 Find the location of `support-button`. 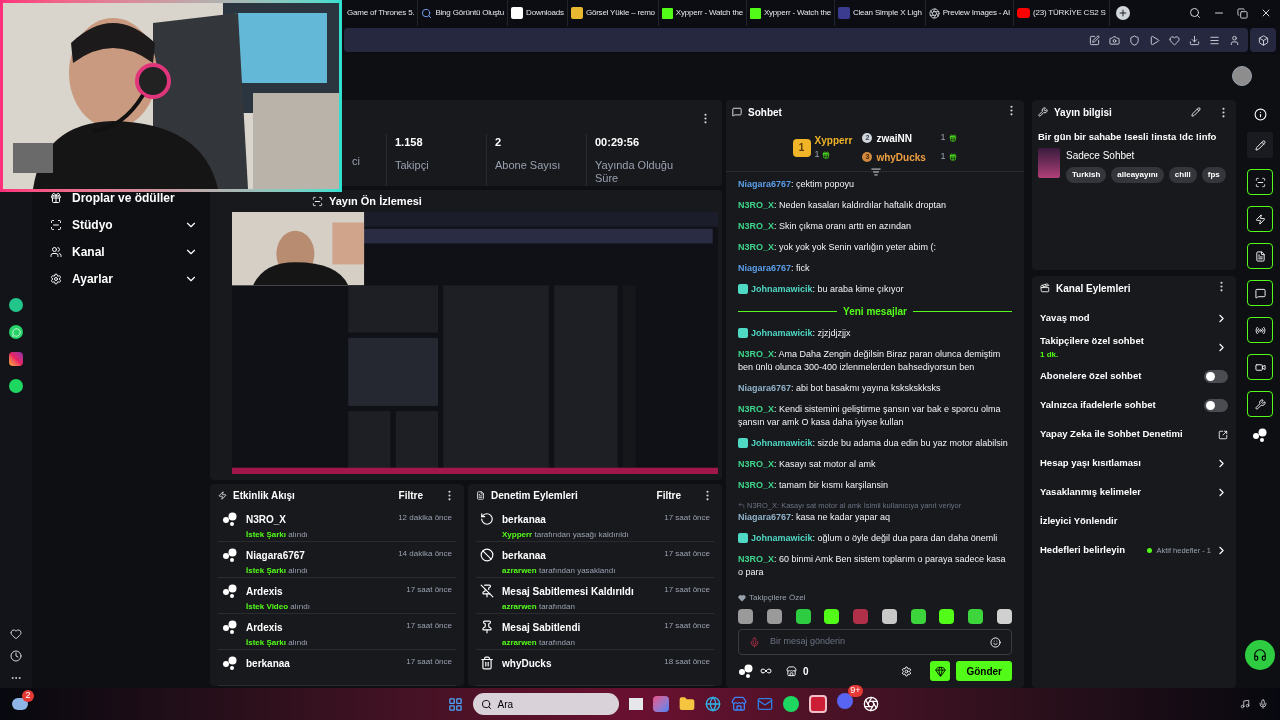

support-button is located at coordinates (1260, 655).